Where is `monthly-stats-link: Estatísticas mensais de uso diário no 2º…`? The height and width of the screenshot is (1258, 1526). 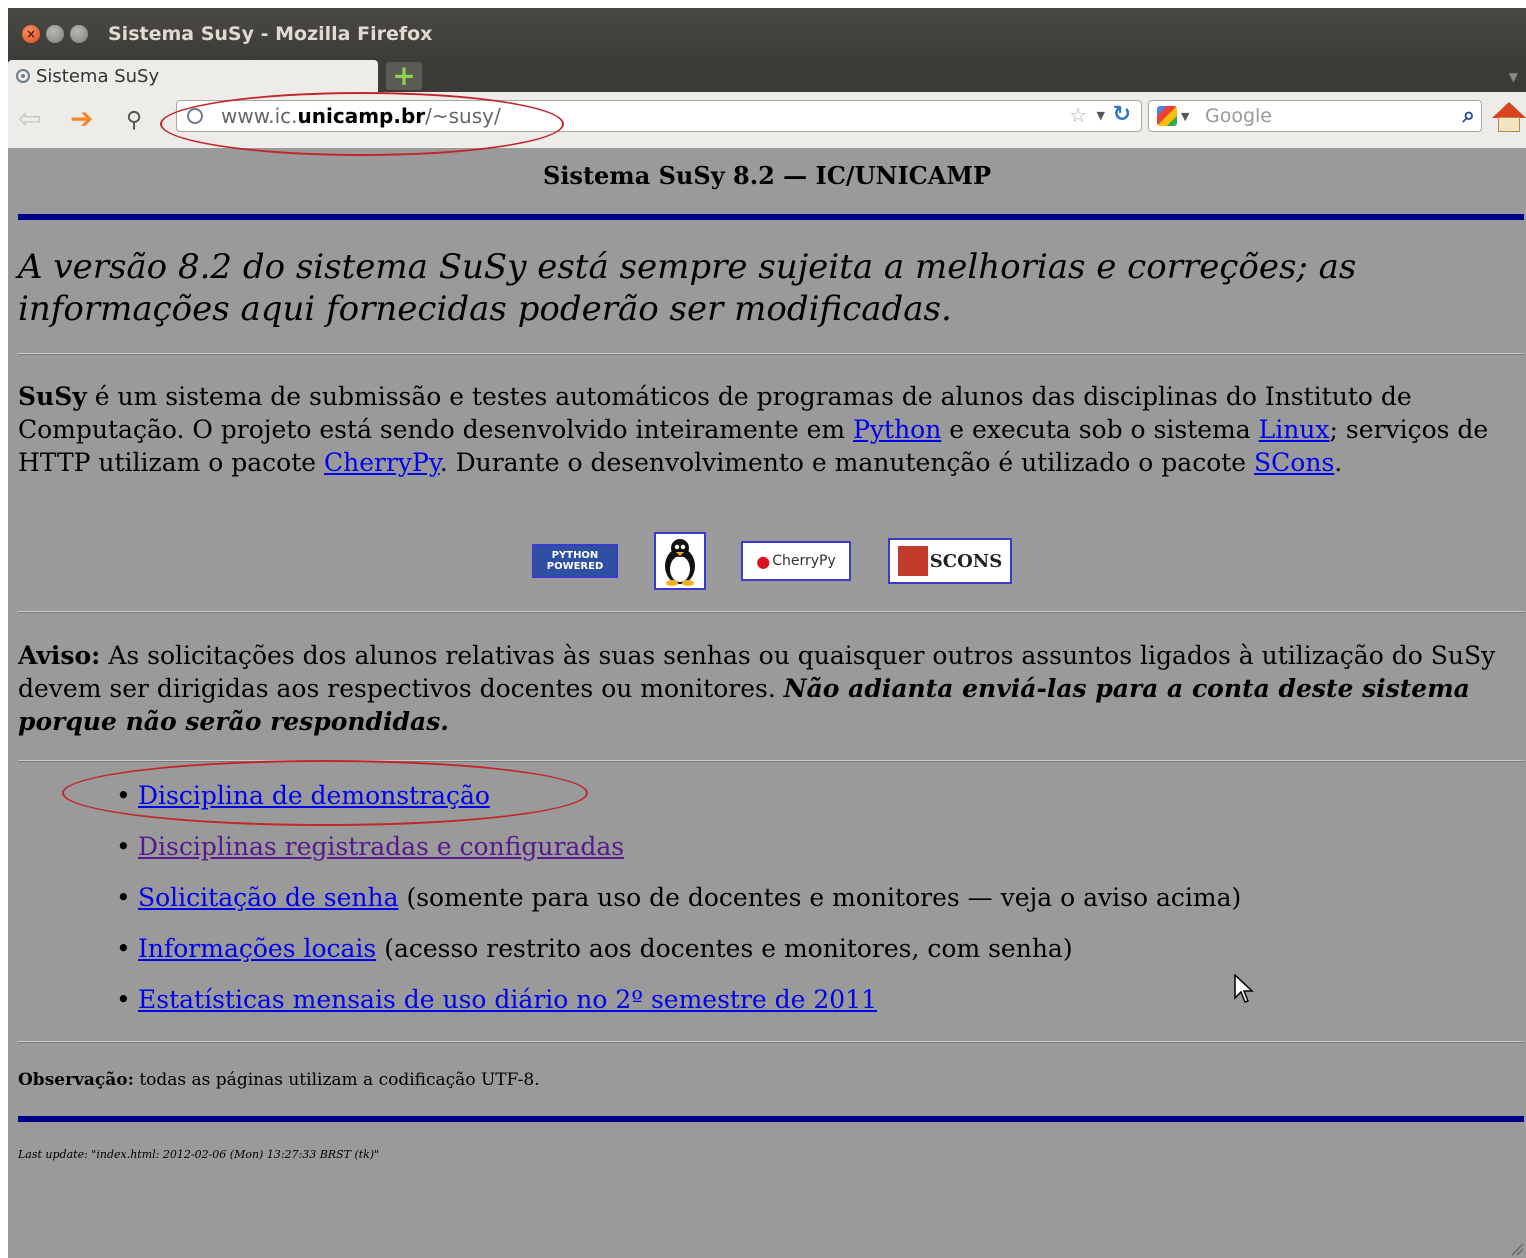
monthly-stats-link: Estatísticas mensais de uso diário no 2º… is located at coordinates (507, 999).